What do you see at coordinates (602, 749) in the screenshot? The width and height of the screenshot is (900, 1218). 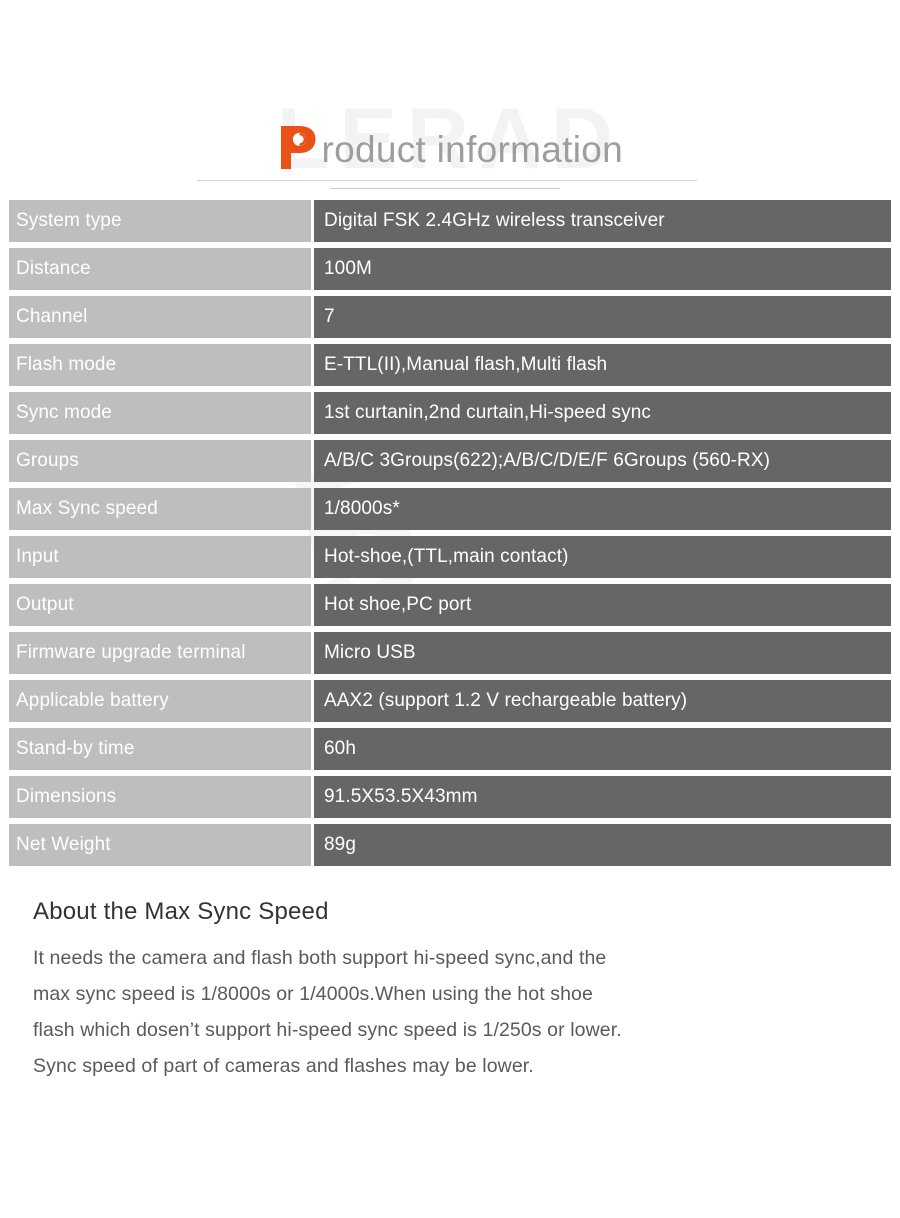 I see `spec-value: 60h` at bounding box center [602, 749].